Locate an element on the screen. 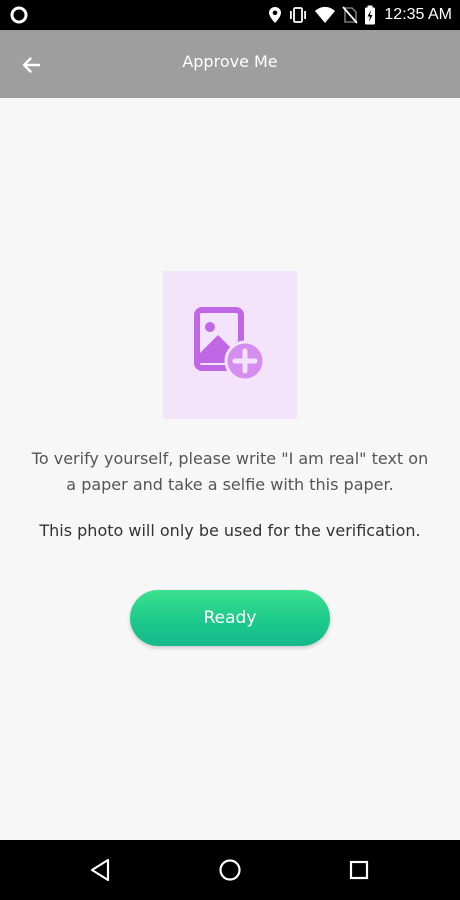 This screenshot has width=460, height=900. page-title: Approve Me is located at coordinates (230, 61).